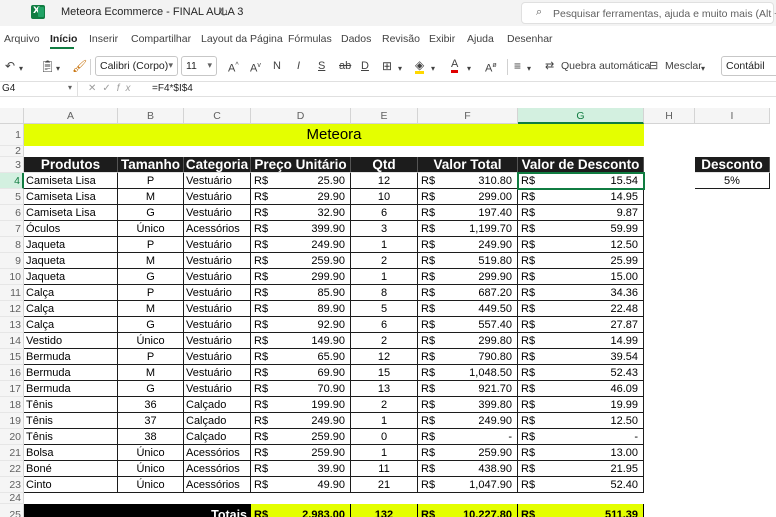 The image size is (776, 517). Describe the element at coordinates (433, 69) in the screenshot. I see `fill-color-dropdown-icon: ▾` at that location.